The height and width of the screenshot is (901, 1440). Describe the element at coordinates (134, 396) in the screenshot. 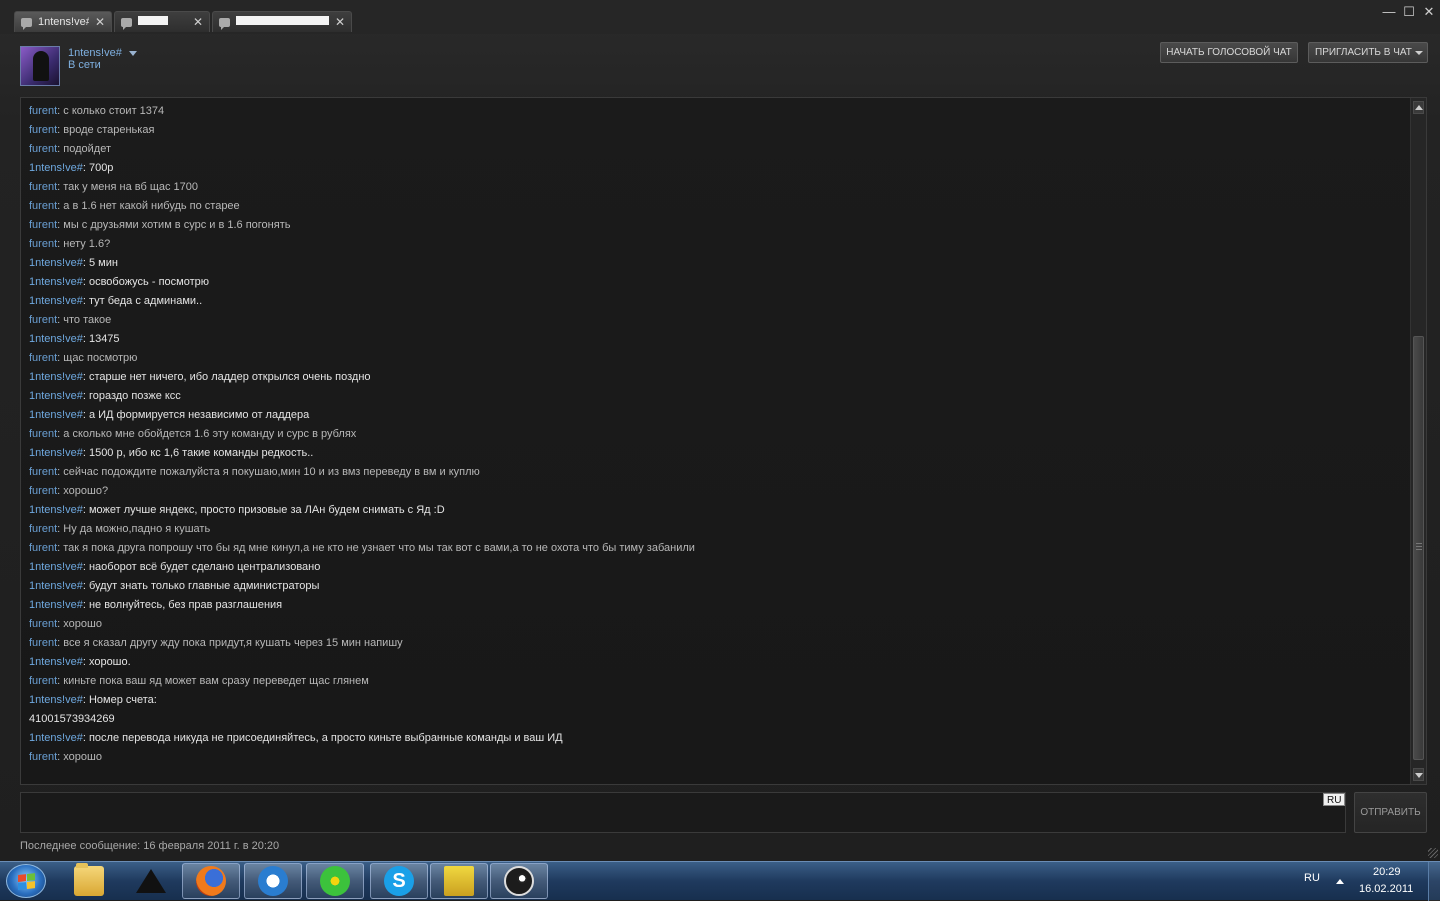

I see `message-text: гораздо позже ксс` at that location.